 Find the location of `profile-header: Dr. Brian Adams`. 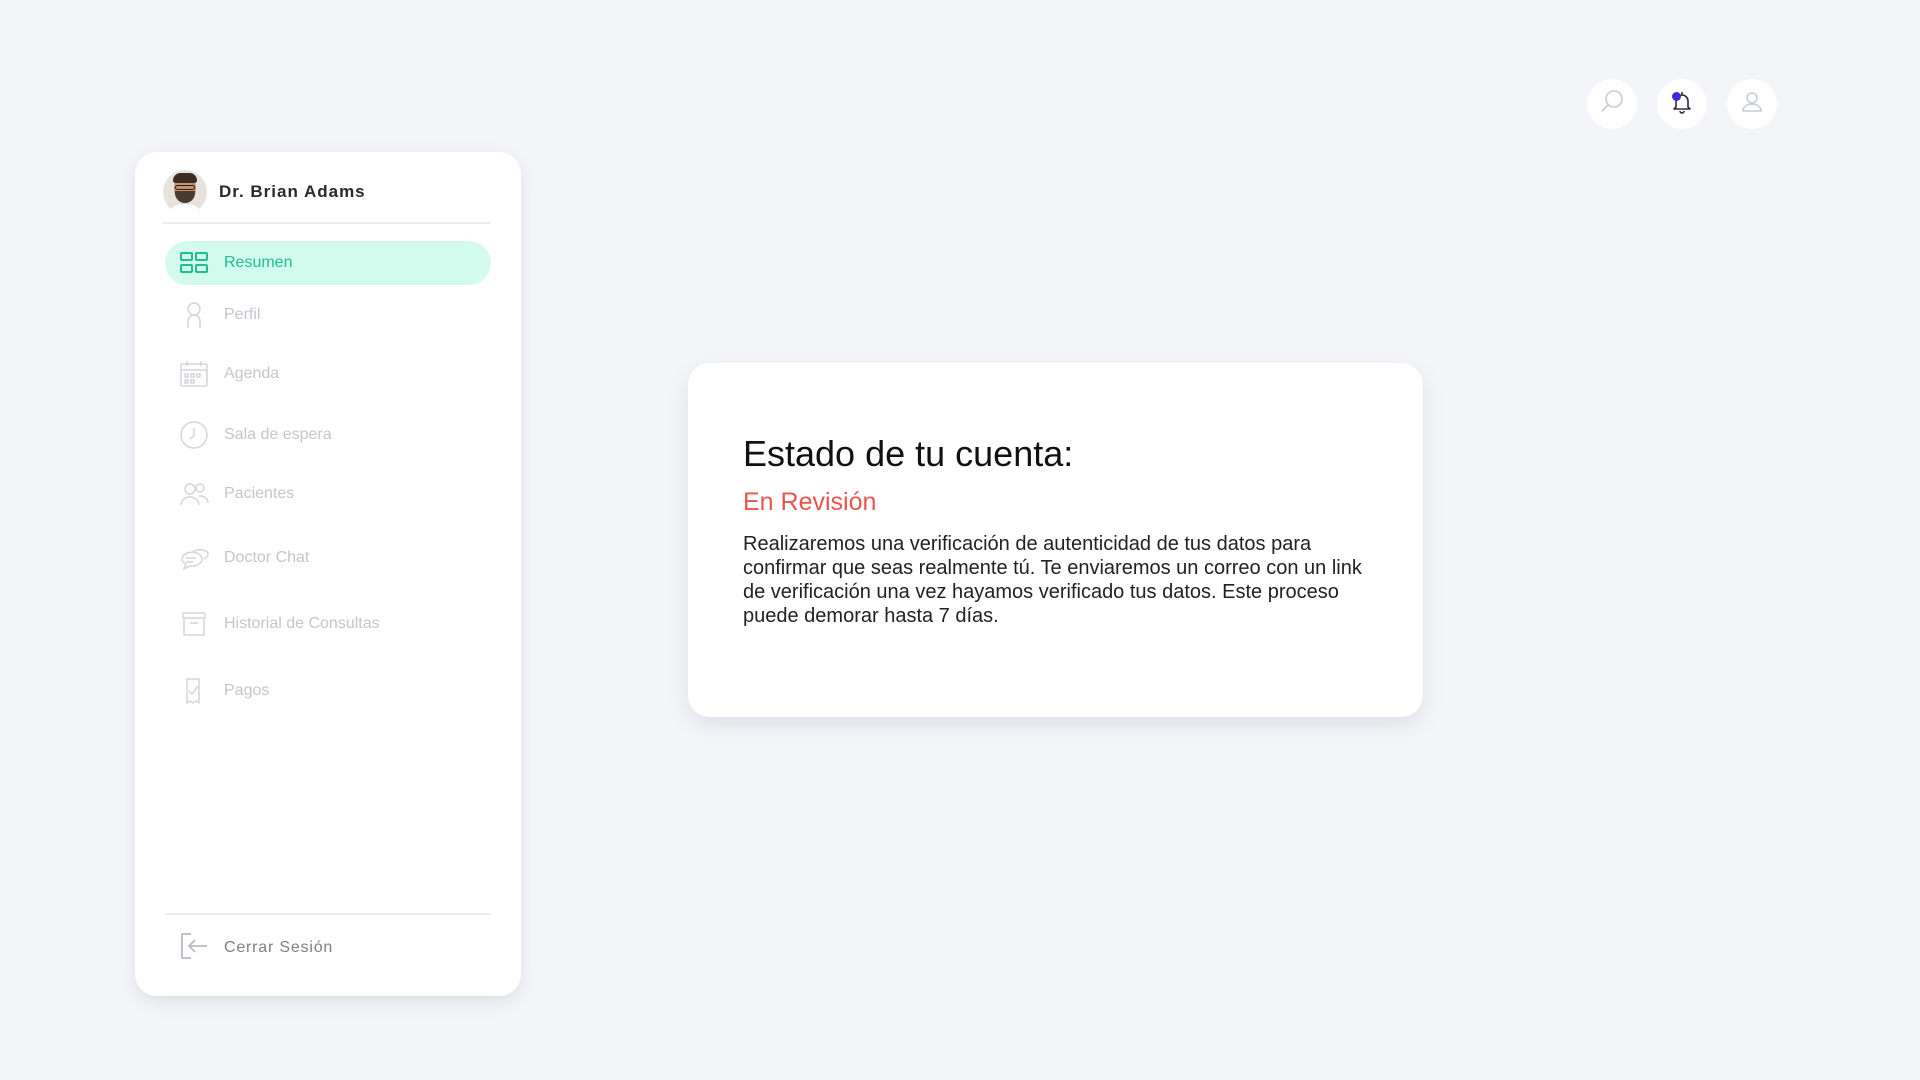

profile-header: Dr. Brian Adams is located at coordinates (327, 195).